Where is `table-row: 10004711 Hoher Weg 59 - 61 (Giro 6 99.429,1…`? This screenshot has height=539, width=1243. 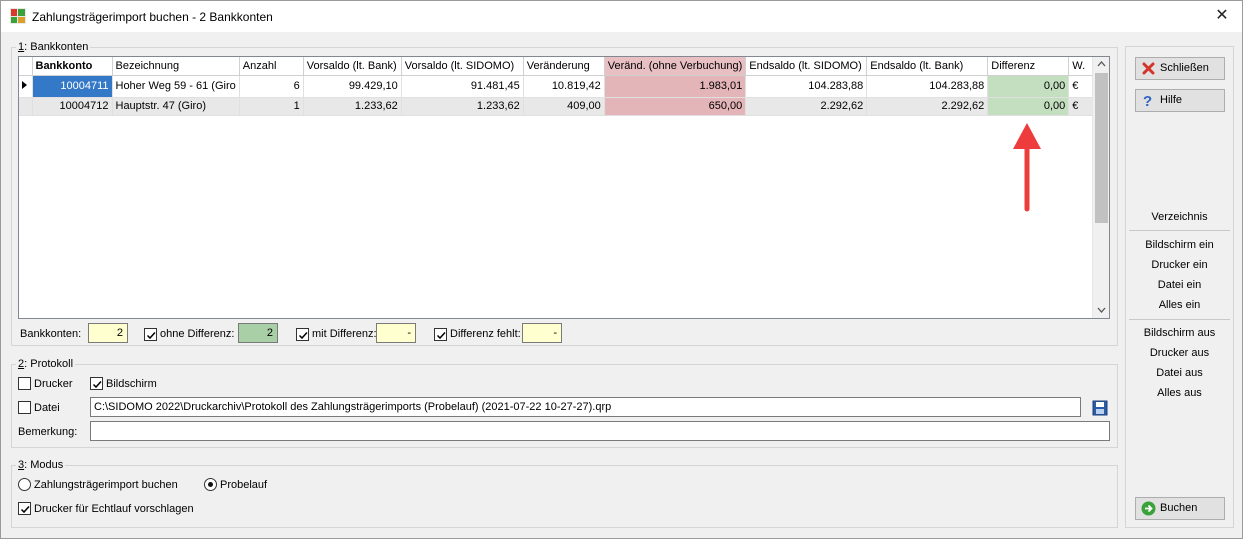 table-row: 10004711 Hoher Weg 59 - 61 (Giro 6 99.429,1… is located at coordinates (557, 86).